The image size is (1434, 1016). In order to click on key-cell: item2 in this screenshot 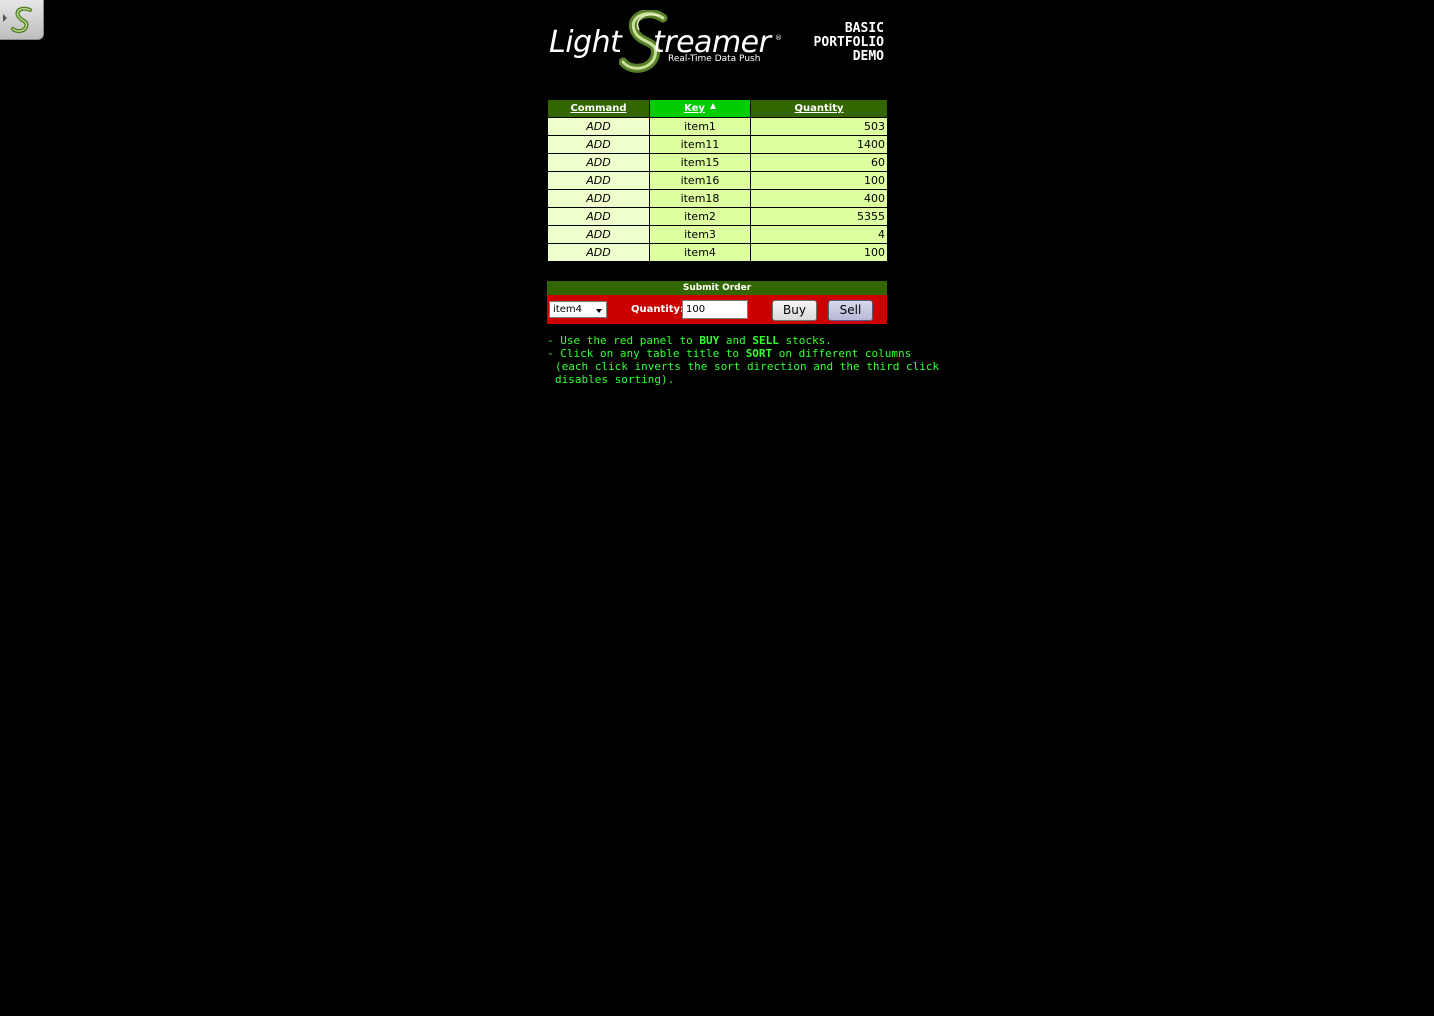, I will do `click(700, 216)`.